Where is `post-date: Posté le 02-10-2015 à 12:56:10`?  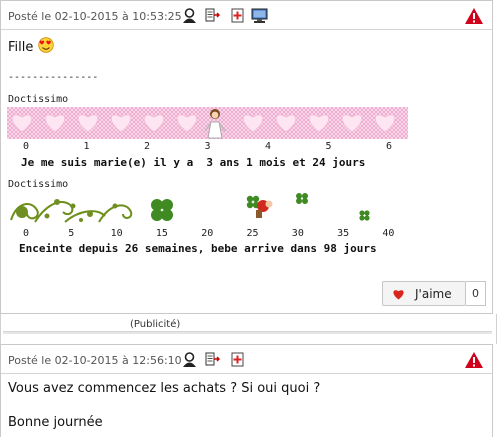
post-date: Posté le 02-10-2015 à 12:56:10 is located at coordinates (95, 360).